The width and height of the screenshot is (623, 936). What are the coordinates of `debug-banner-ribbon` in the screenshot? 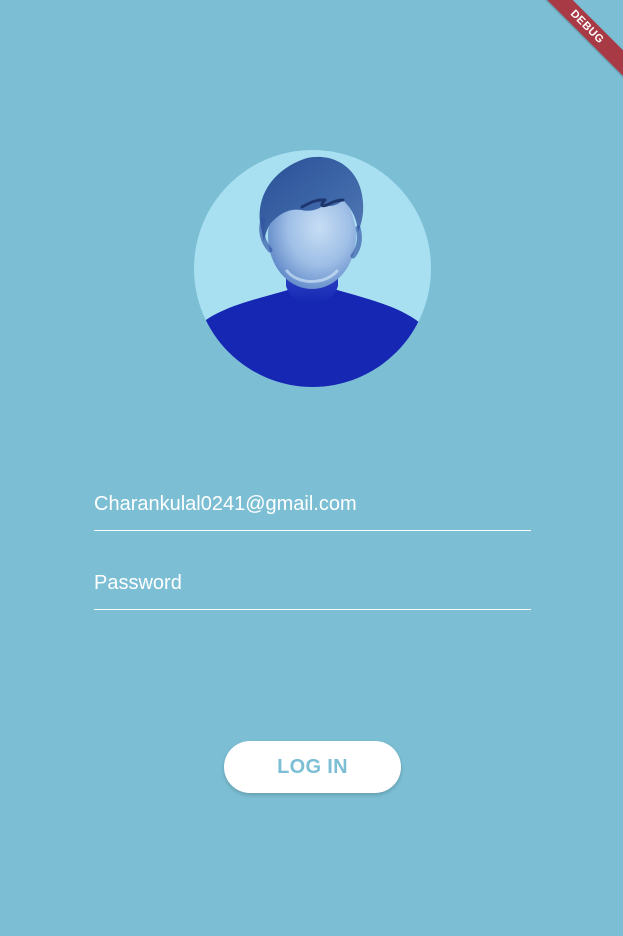 It's located at (578, 41).